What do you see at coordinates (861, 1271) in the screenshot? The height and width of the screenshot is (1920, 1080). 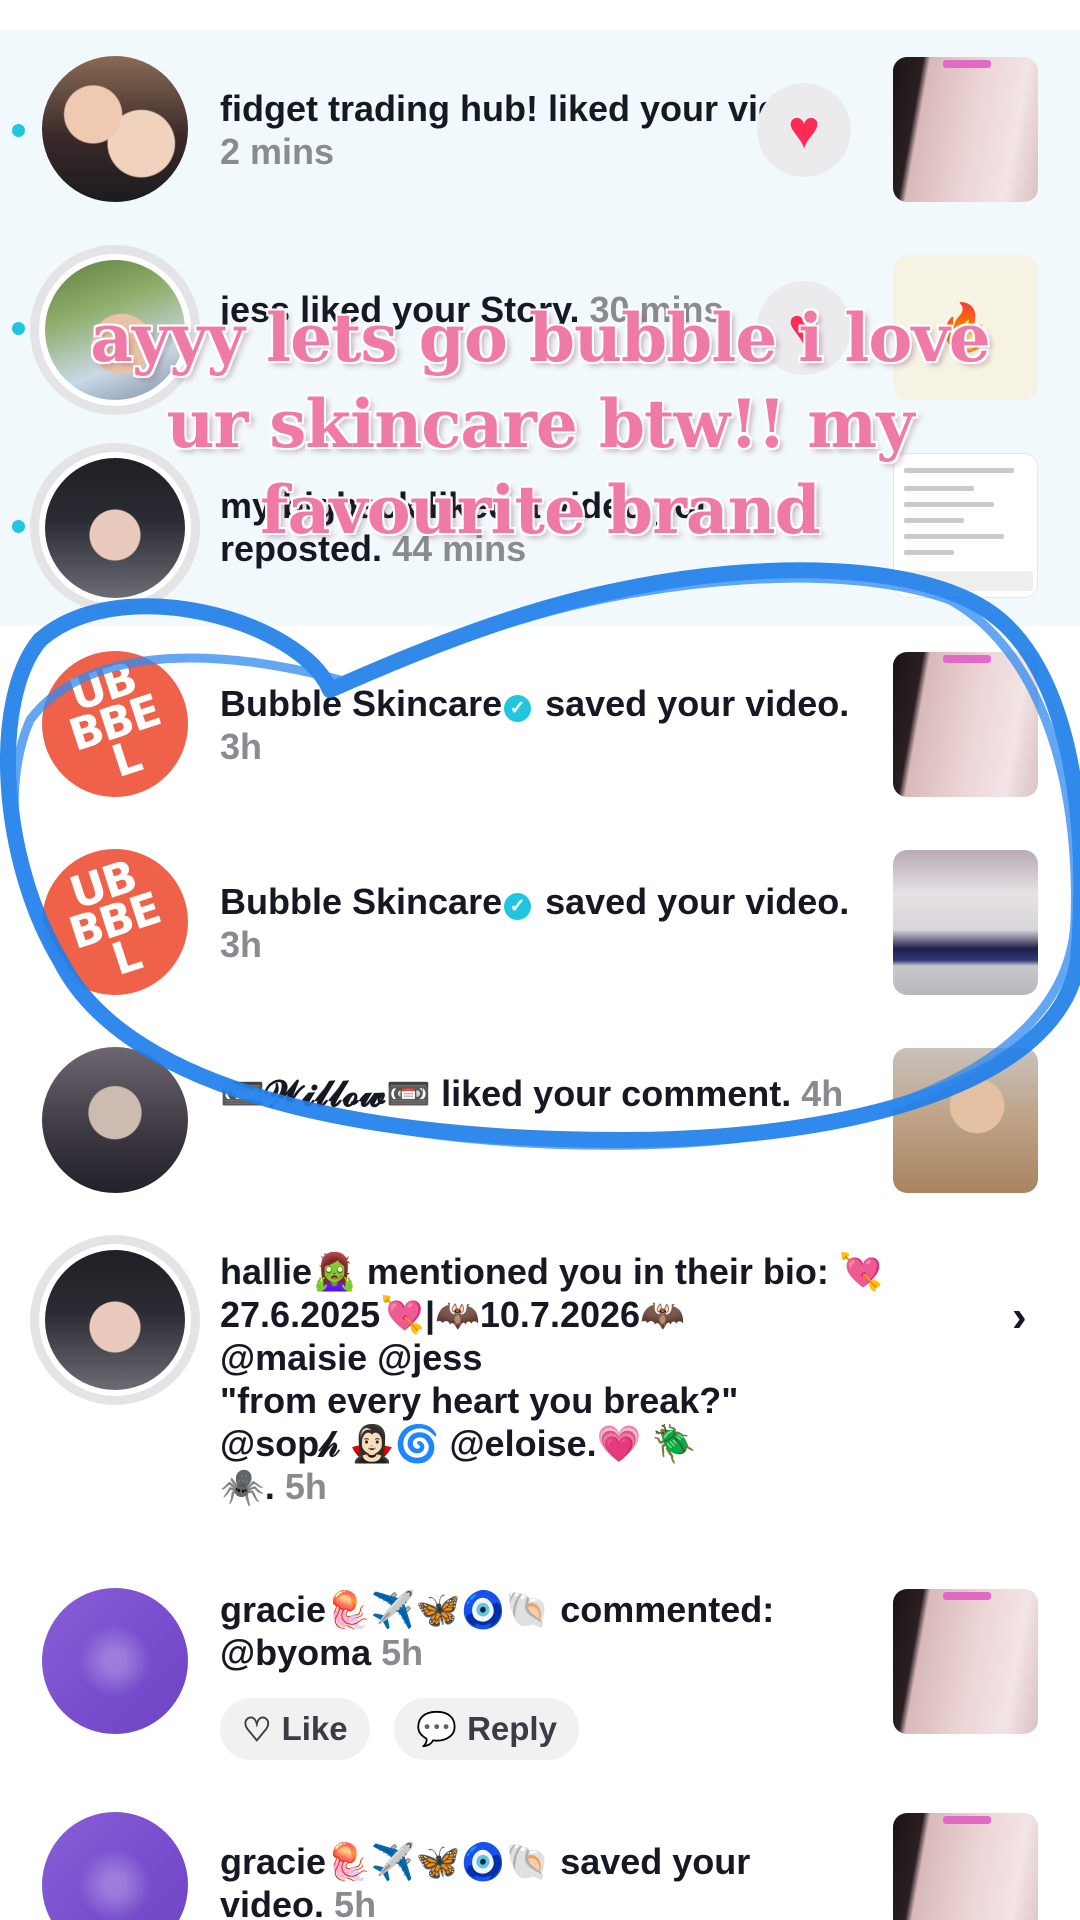 I see `bio-line: 💘` at bounding box center [861, 1271].